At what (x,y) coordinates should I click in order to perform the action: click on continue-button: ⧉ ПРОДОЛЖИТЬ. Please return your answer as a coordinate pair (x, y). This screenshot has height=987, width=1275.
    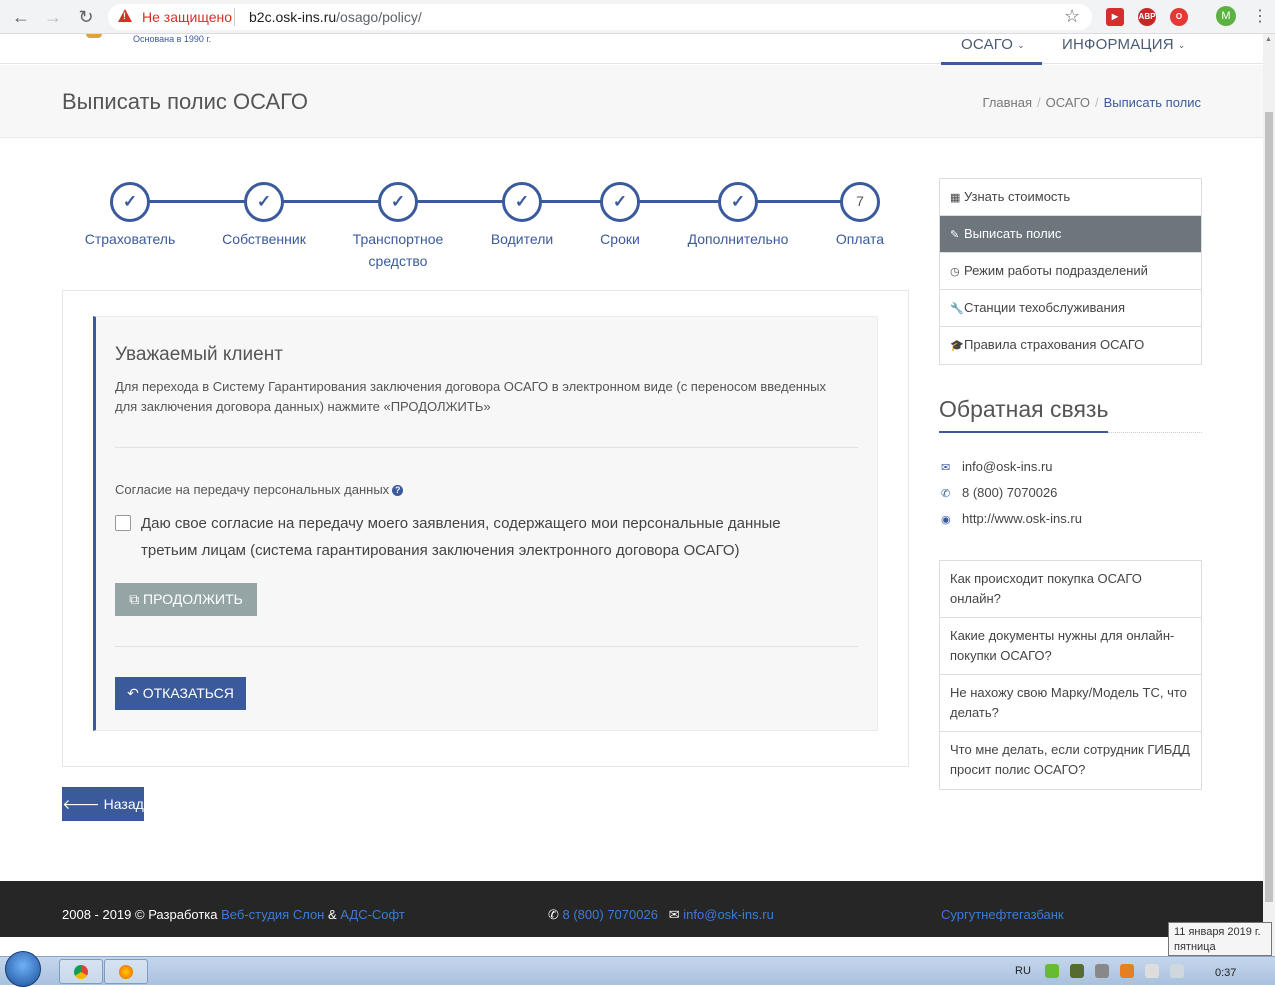
    Looking at the image, I should click on (186, 599).